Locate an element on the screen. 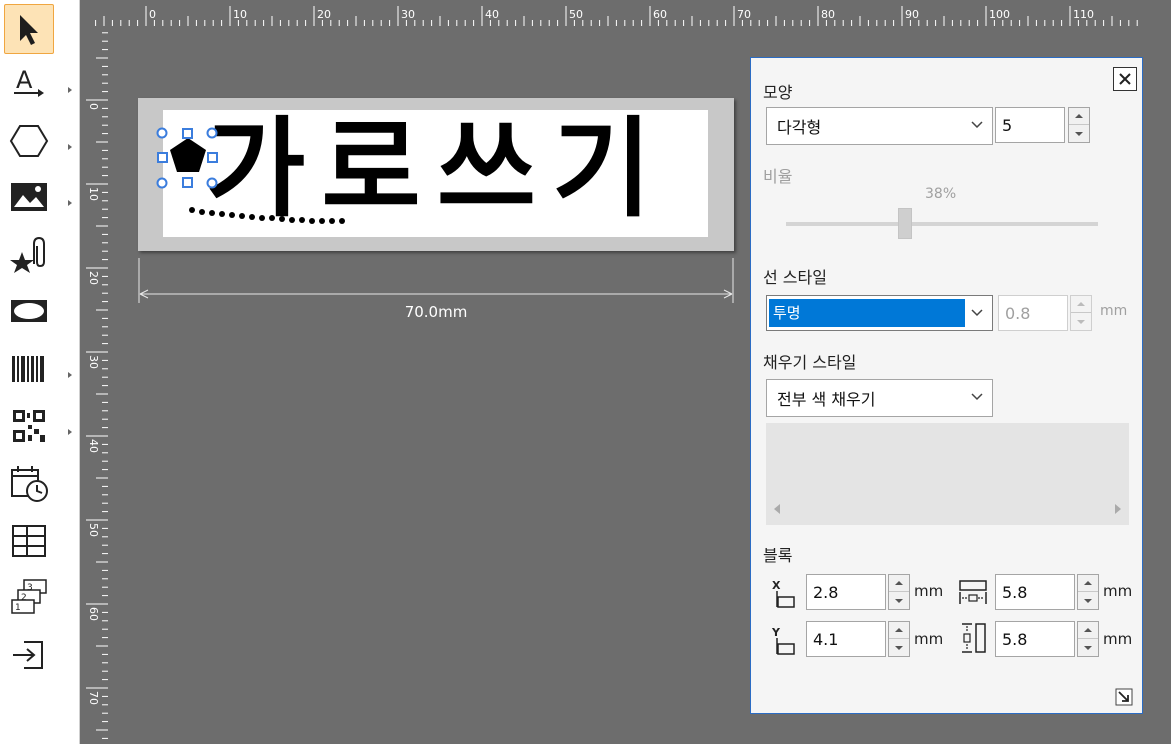 The height and width of the screenshot is (744, 1171). shape-type-value: 다각형 is located at coordinates (799, 127).